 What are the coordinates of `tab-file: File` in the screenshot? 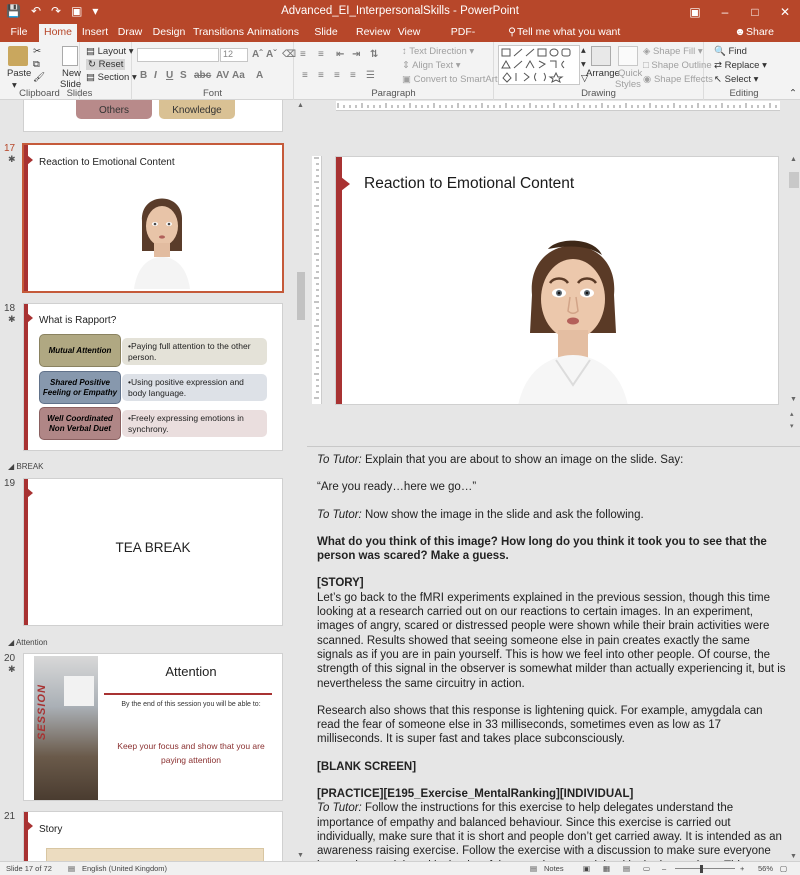 It's located at (19, 33).